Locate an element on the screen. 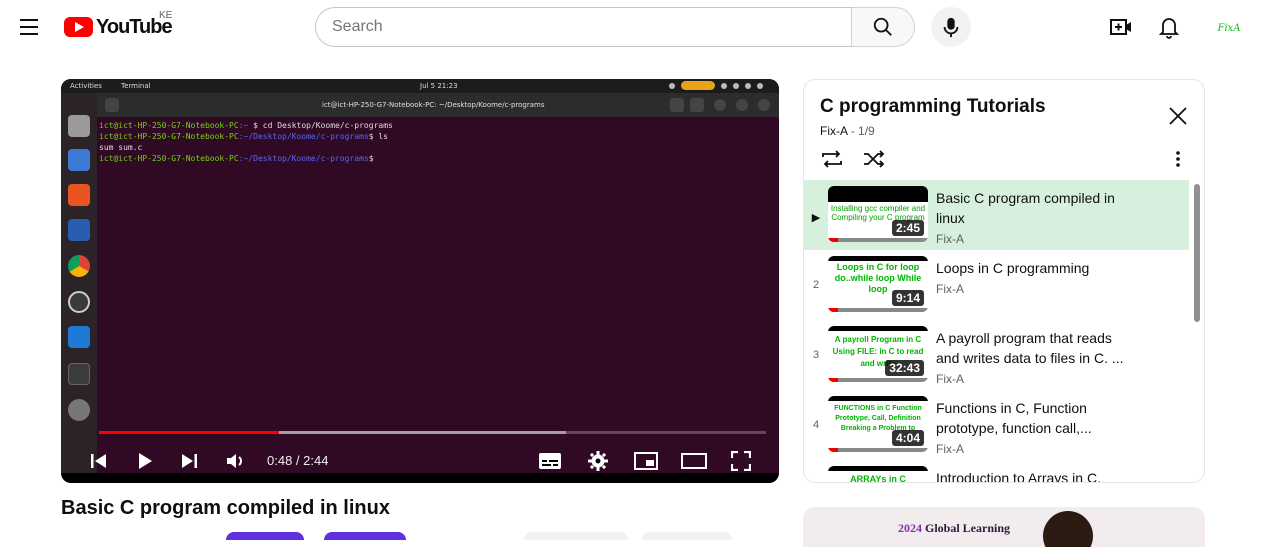 The width and height of the screenshot is (1270, 547). close-icon is located at coordinates (1178, 116).